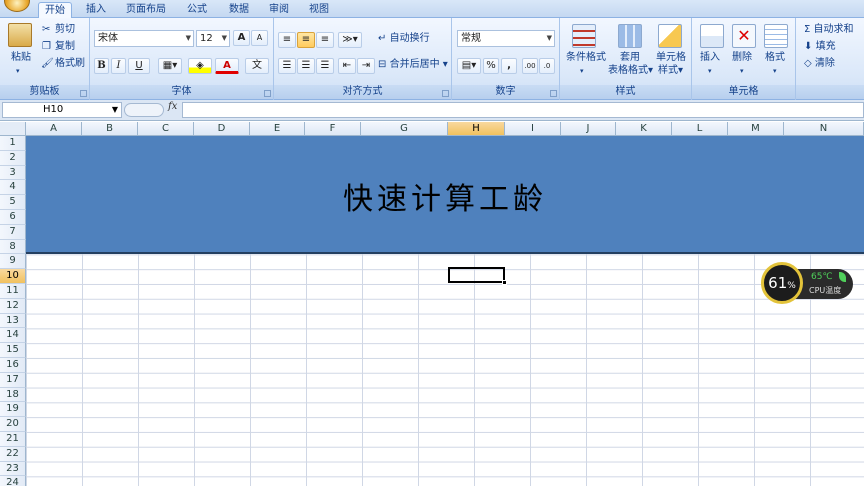 The image size is (864, 486). Describe the element at coordinates (13, 247) in the screenshot. I see `row-header-8: 8` at that location.